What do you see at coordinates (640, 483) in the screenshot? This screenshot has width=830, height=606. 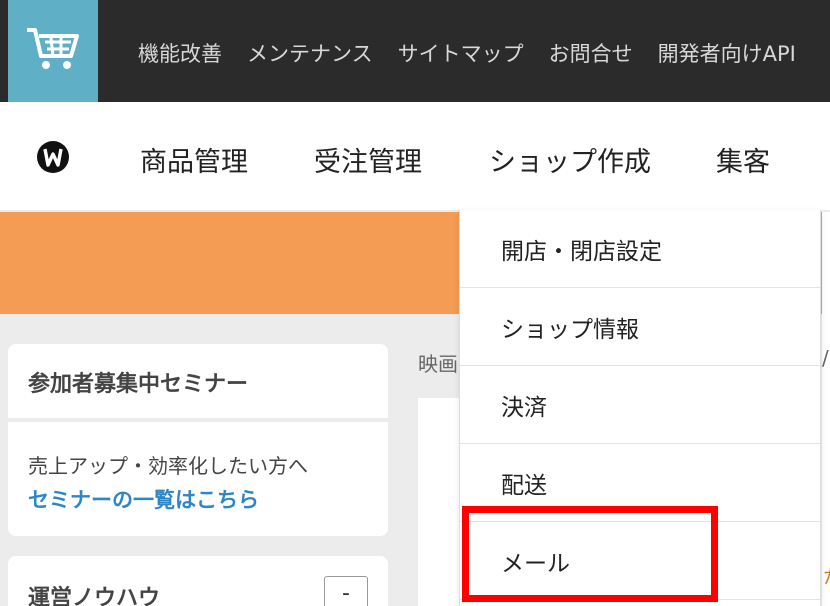 I see `dropdown-item-shipping: 配送` at bounding box center [640, 483].